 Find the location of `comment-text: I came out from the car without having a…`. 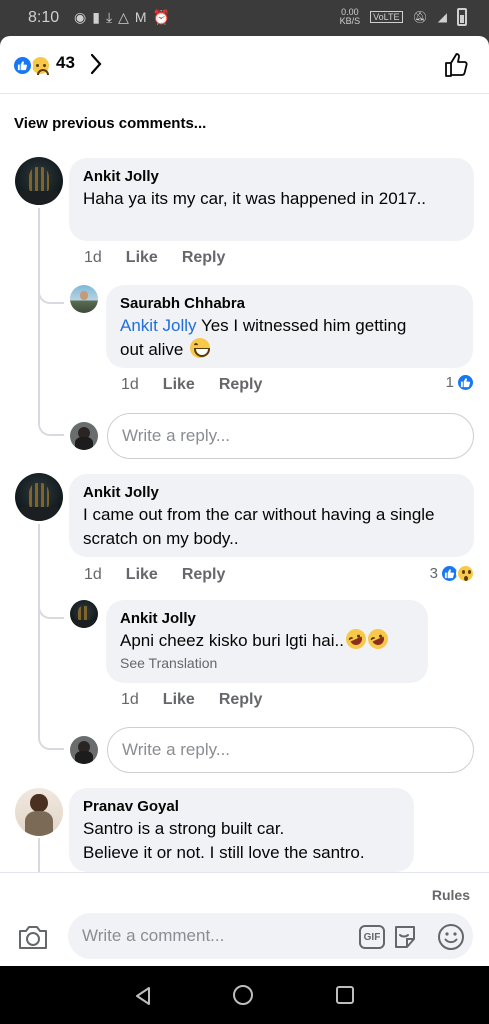

comment-text: I came out from the car without having a… is located at coordinates (259, 526).